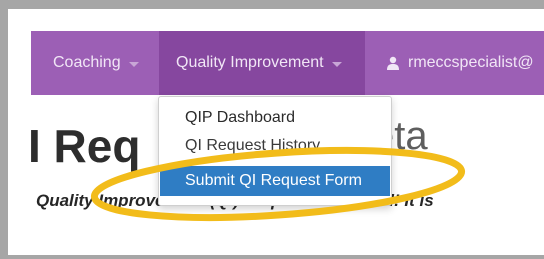  Describe the element at coordinates (84, 146) in the screenshot. I see `page-title: I Req` at that location.